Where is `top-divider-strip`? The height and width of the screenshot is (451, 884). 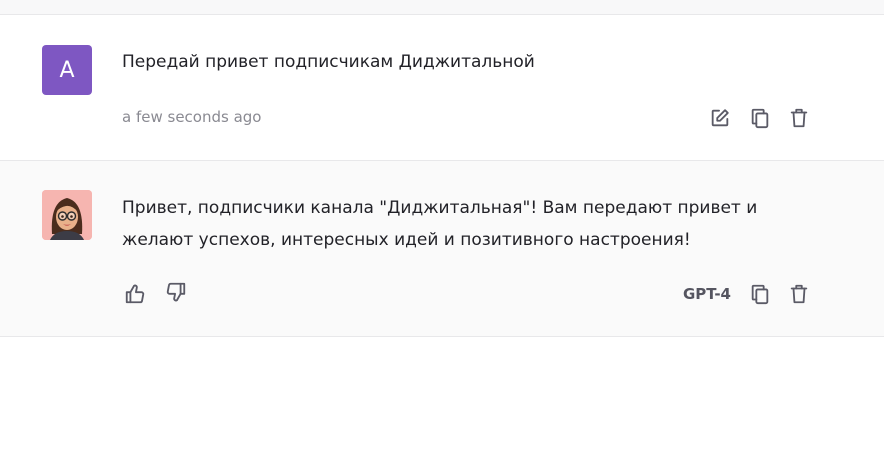
top-divider-strip is located at coordinates (442, 7).